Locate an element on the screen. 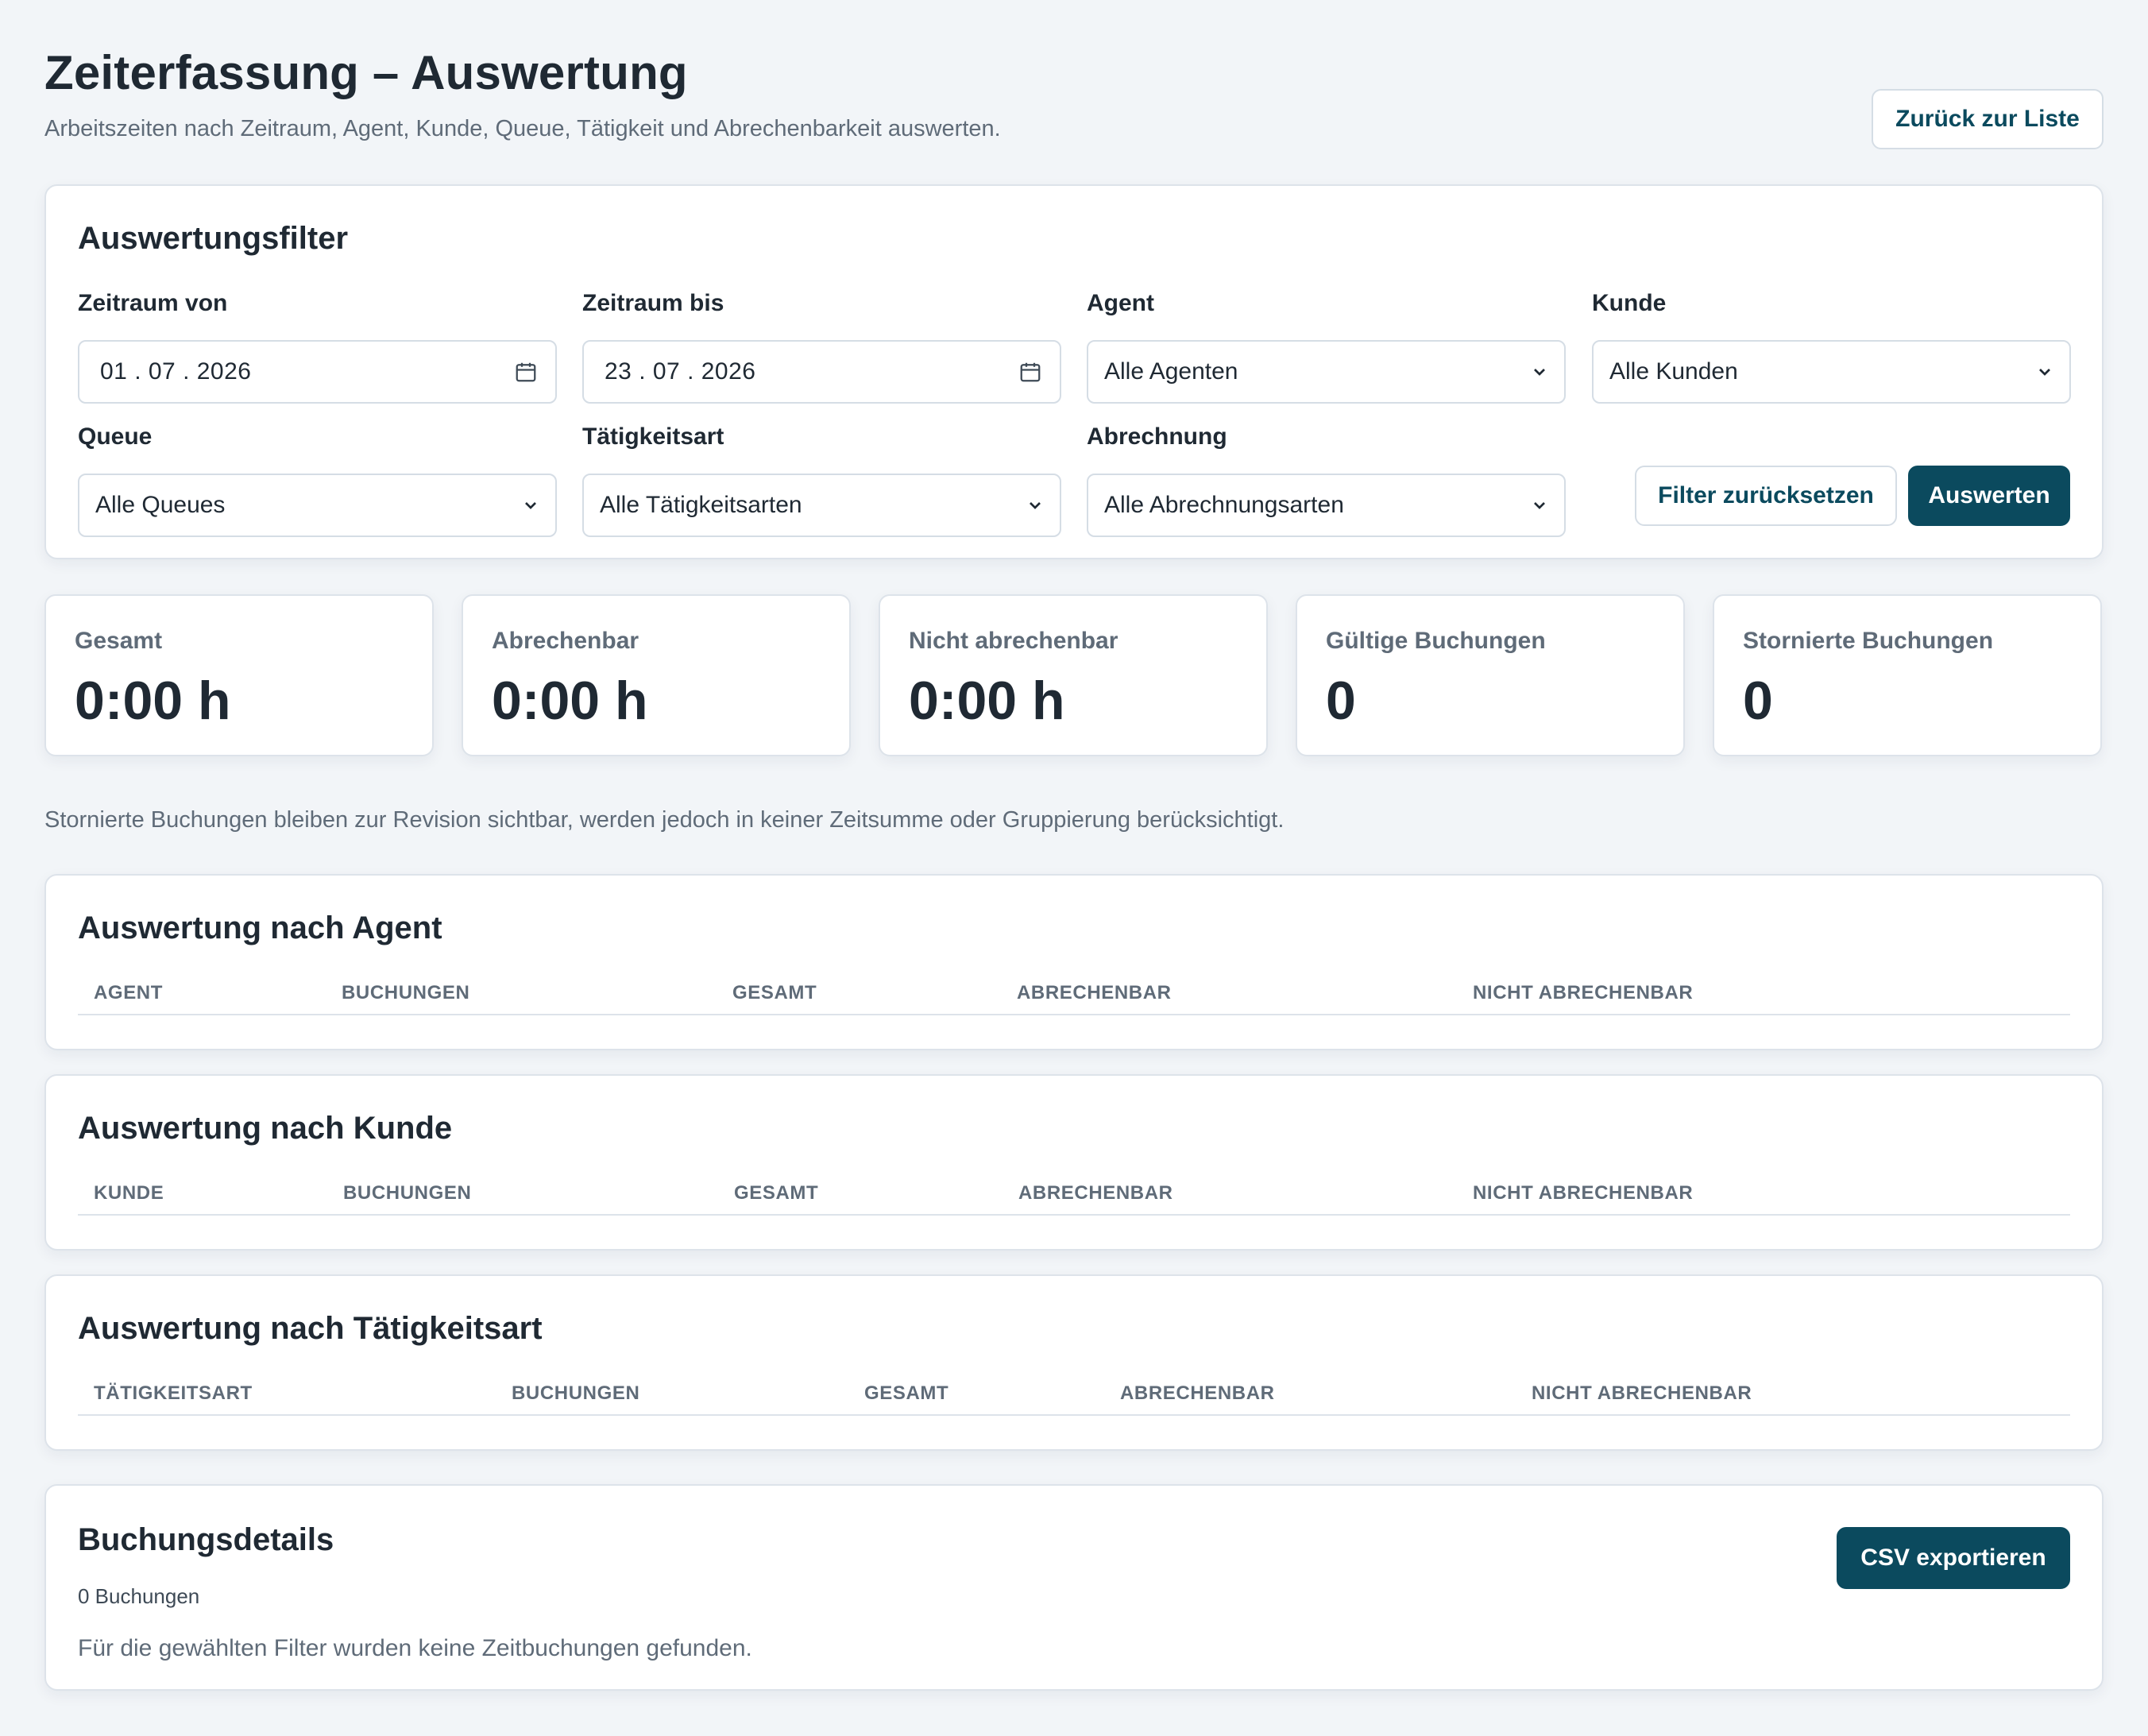 The width and height of the screenshot is (2148, 1736). customer-select-value: Alle Kunden is located at coordinates (1673, 371).